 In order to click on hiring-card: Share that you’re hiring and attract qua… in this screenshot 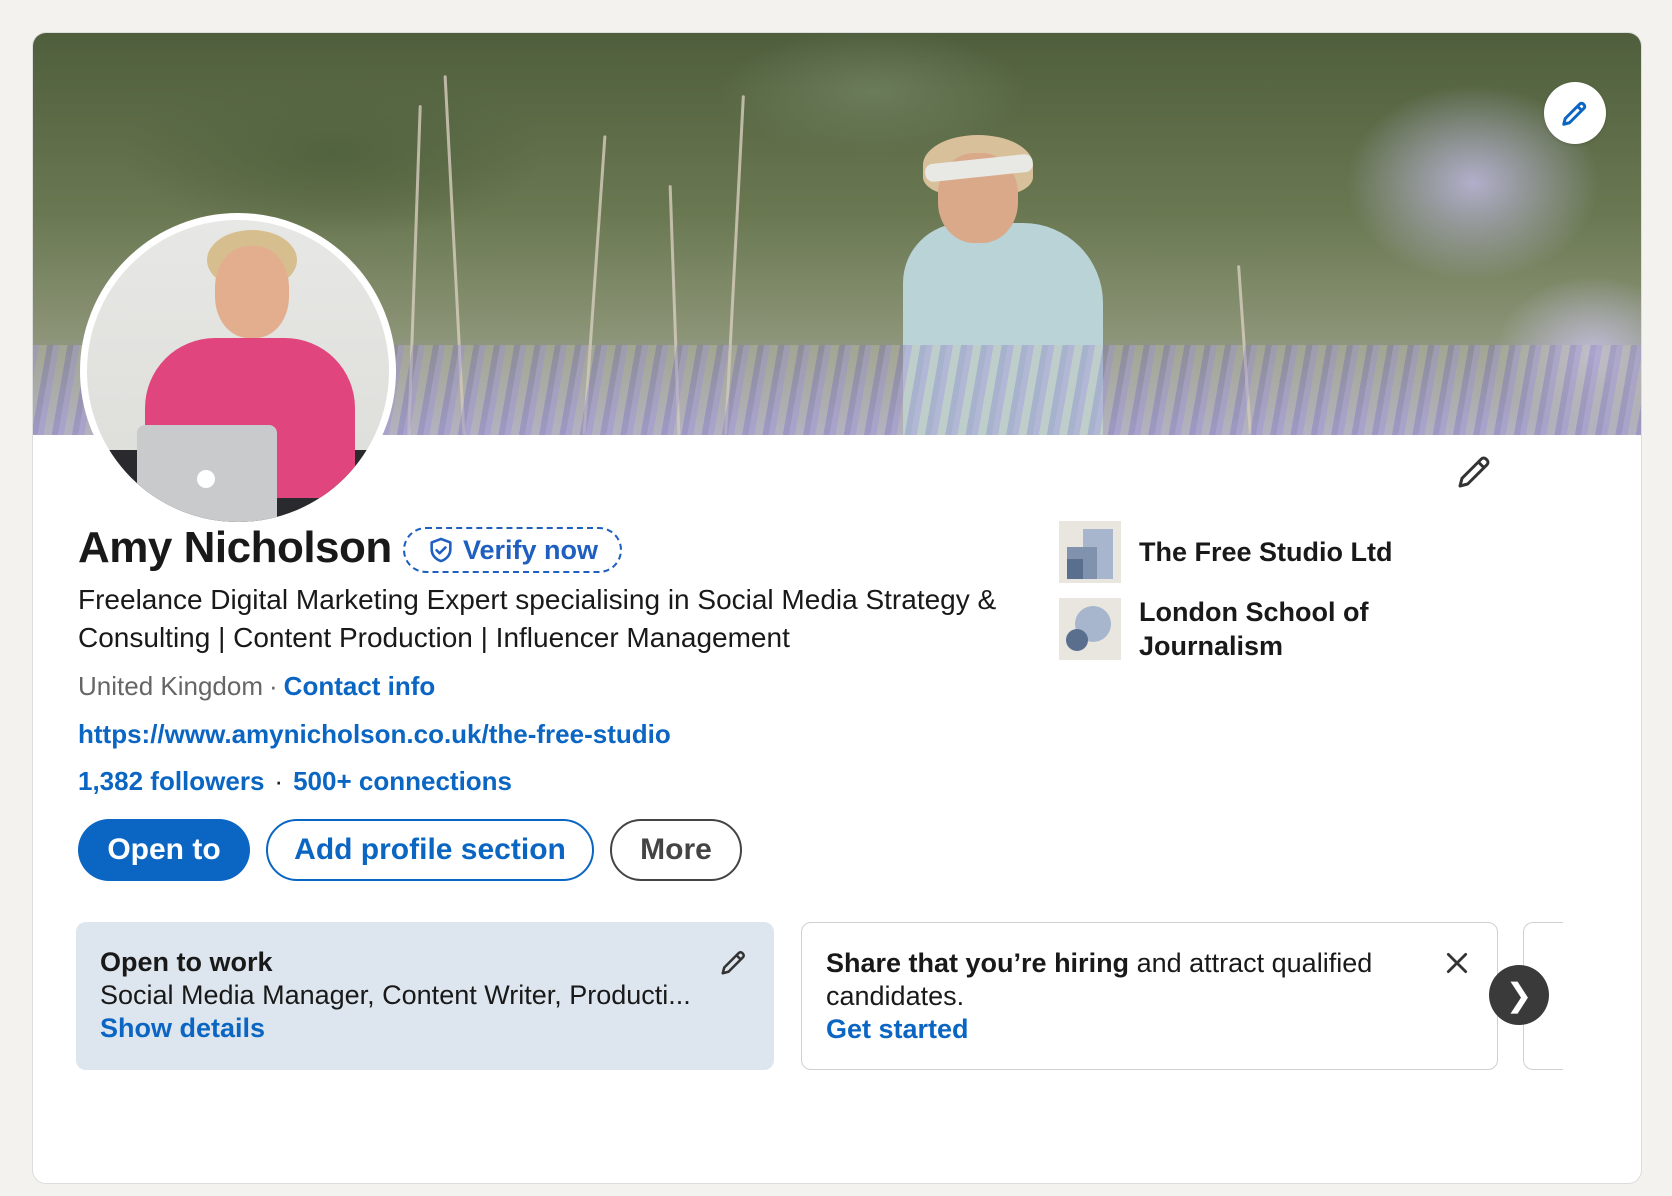, I will do `click(1149, 996)`.